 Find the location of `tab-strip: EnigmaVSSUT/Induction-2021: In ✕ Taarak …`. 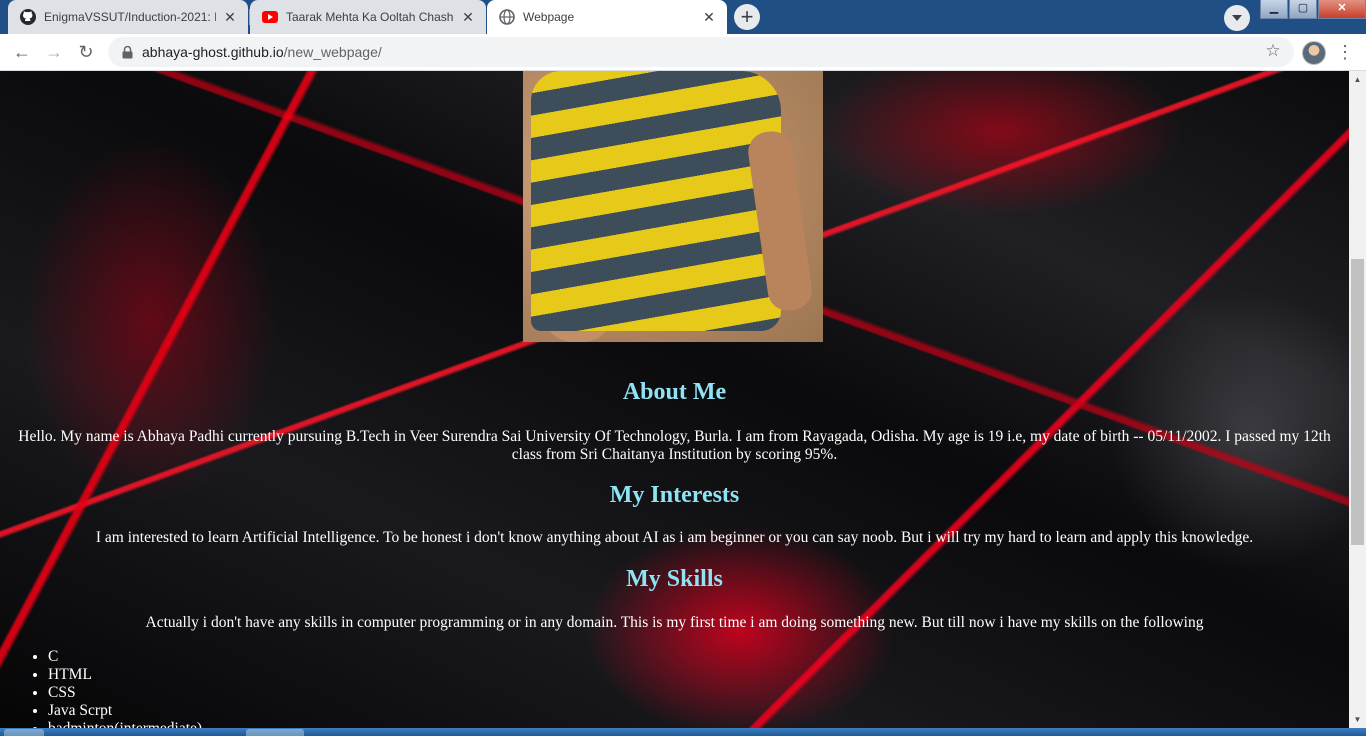

tab-strip: EnigmaVSSUT/Induction-2021: In ✕ Taarak … is located at coordinates (683, 17).